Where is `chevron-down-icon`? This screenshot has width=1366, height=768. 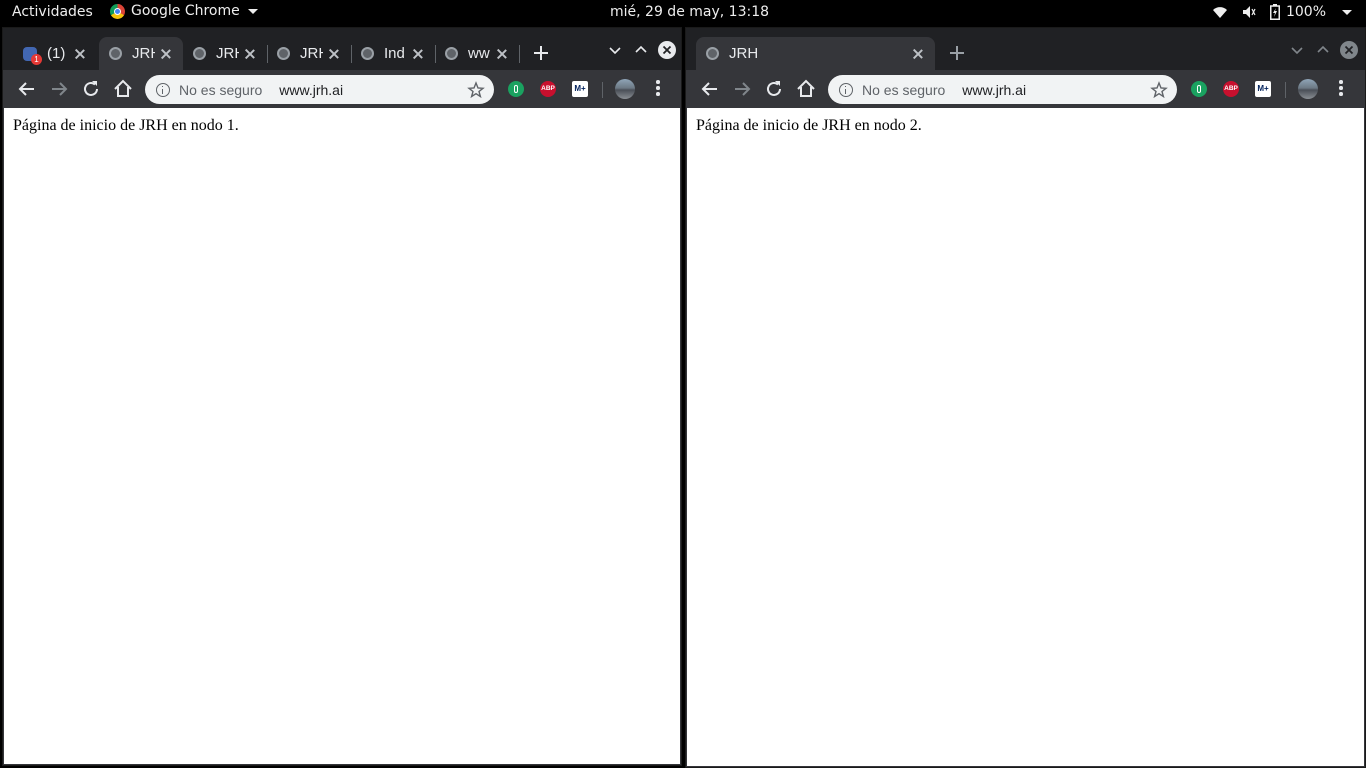
chevron-down-icon is located at coordinates (252, 11).